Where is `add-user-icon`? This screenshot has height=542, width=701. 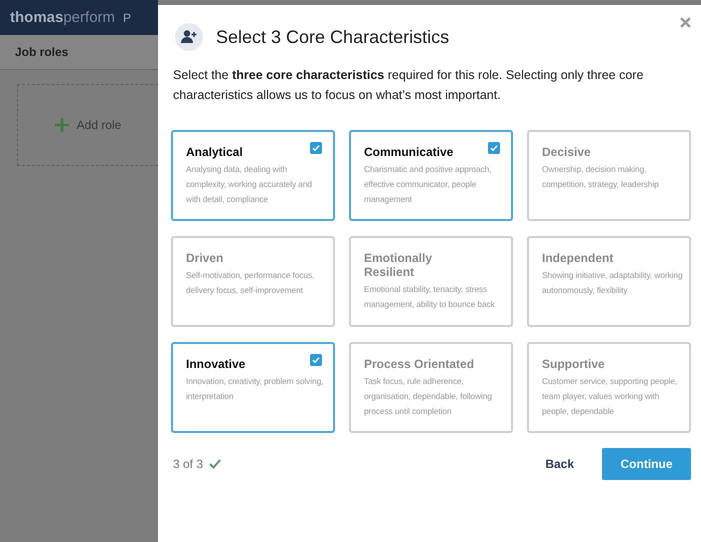 add-user-icon is located at coordinates (189, 37).